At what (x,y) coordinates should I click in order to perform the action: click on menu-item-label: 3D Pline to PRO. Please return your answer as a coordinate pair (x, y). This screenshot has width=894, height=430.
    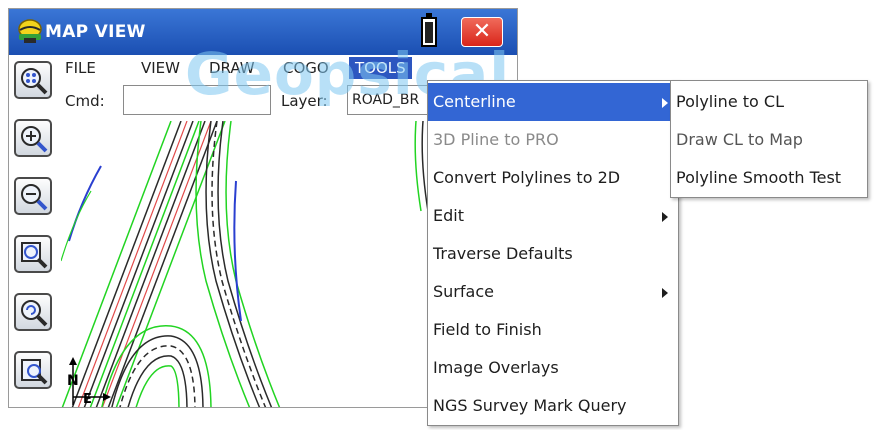
    Looking at the image, I should click on (496, 139).